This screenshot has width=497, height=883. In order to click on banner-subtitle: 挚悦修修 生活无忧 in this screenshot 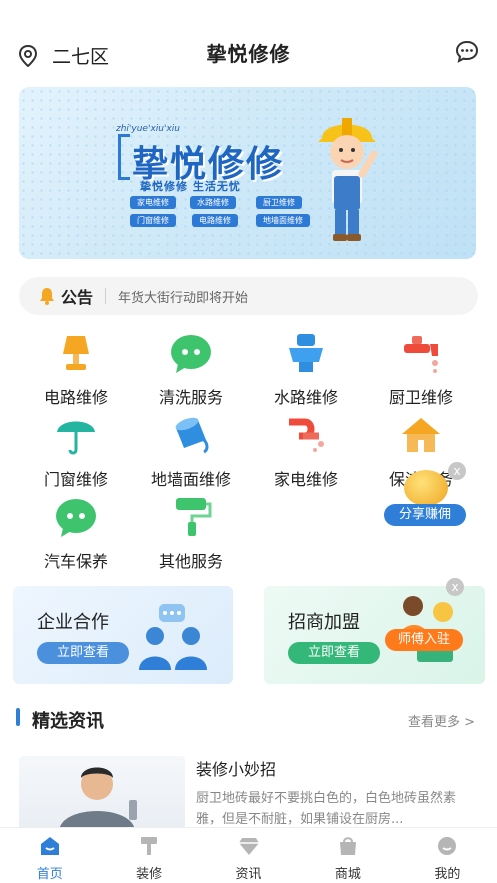, I will do `click(190, 186)`.